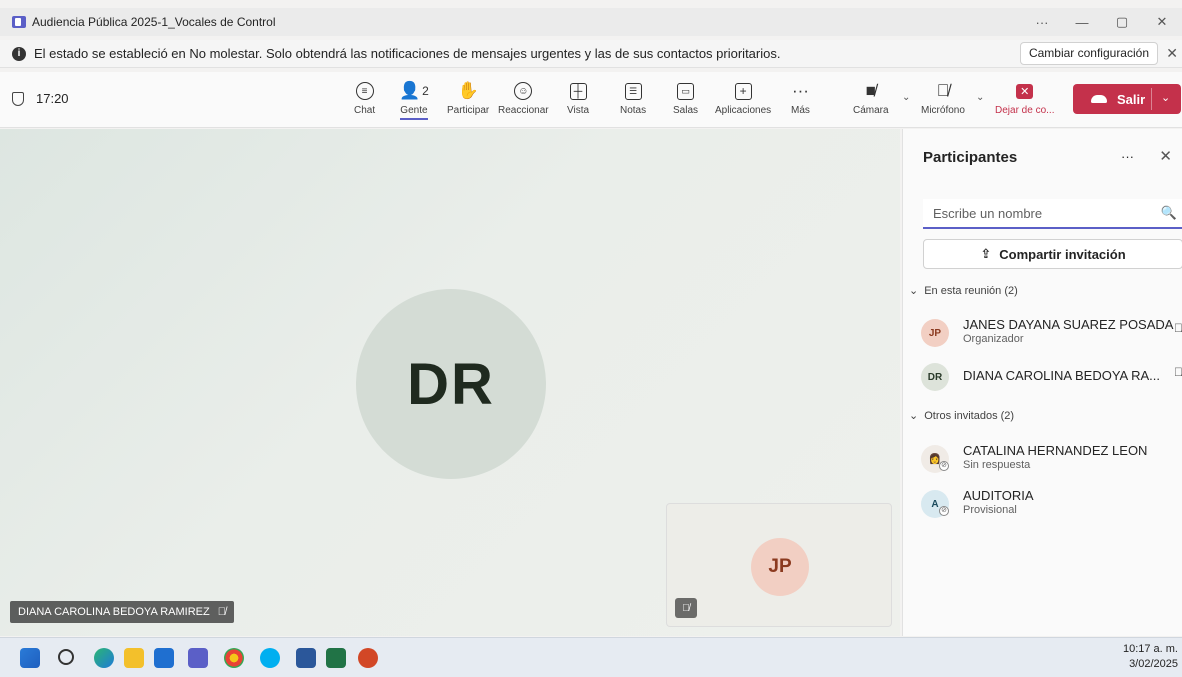 The height and width of the screenshot is (677, 1182). Describe the element at coordinates (1162, 22) in the screenshot. I see `close-window-button: ✕` at that location.